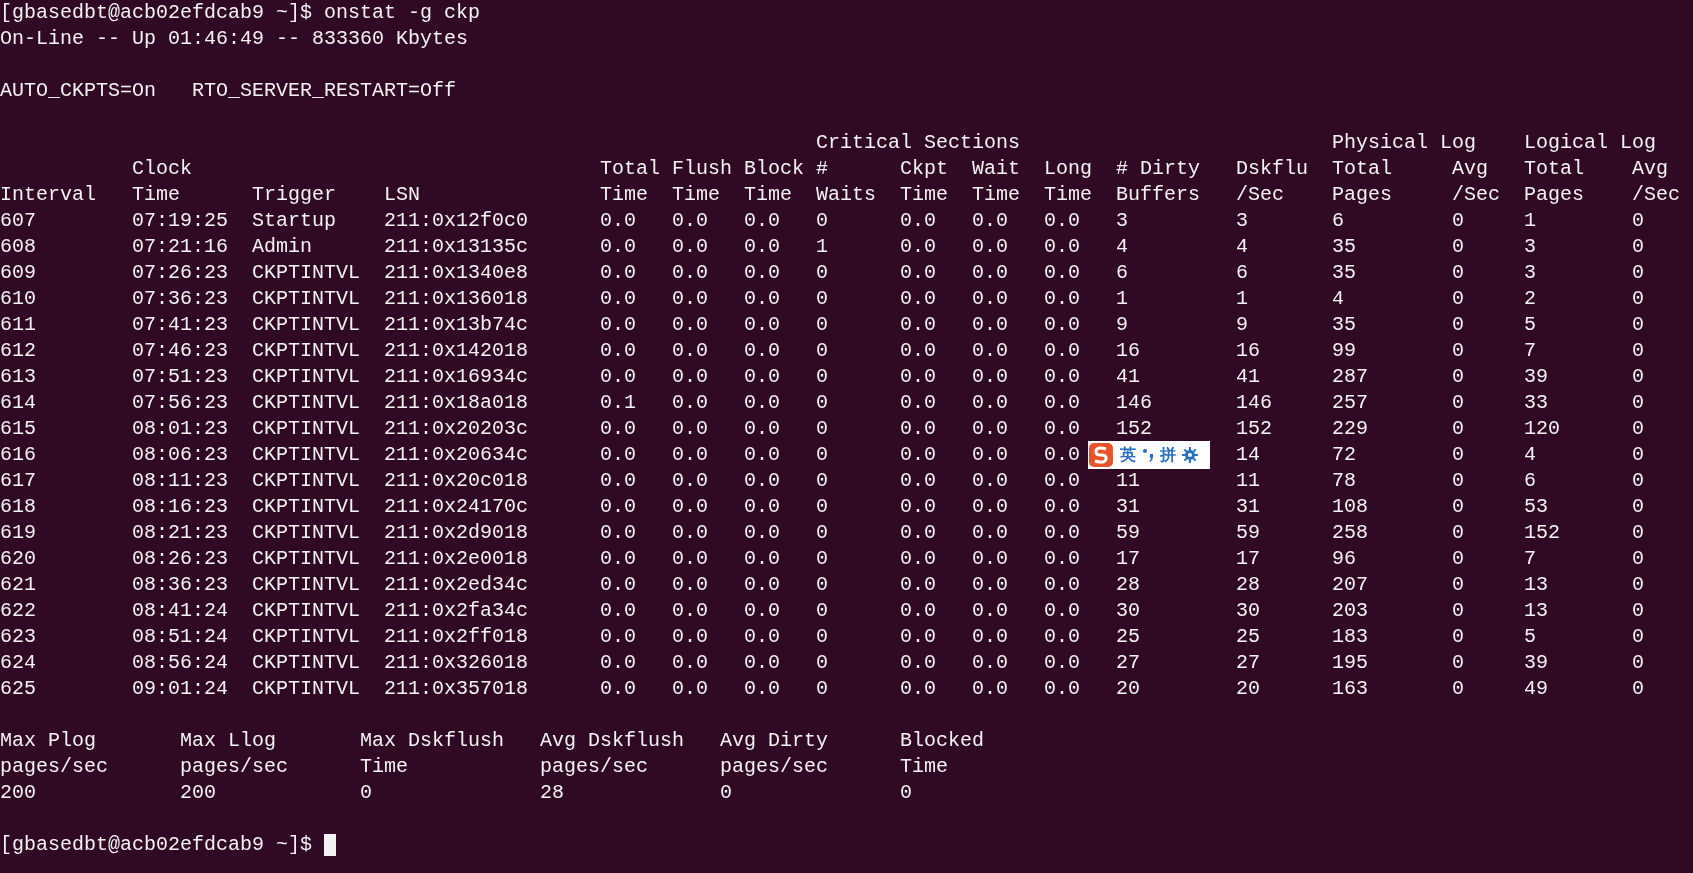 This screenshot has width=1693, height=873. What do you see at coordinates (456, 455) in the screenshot?
I see `table-cell: 211:0x20634c` at bounding box center [456, 455].